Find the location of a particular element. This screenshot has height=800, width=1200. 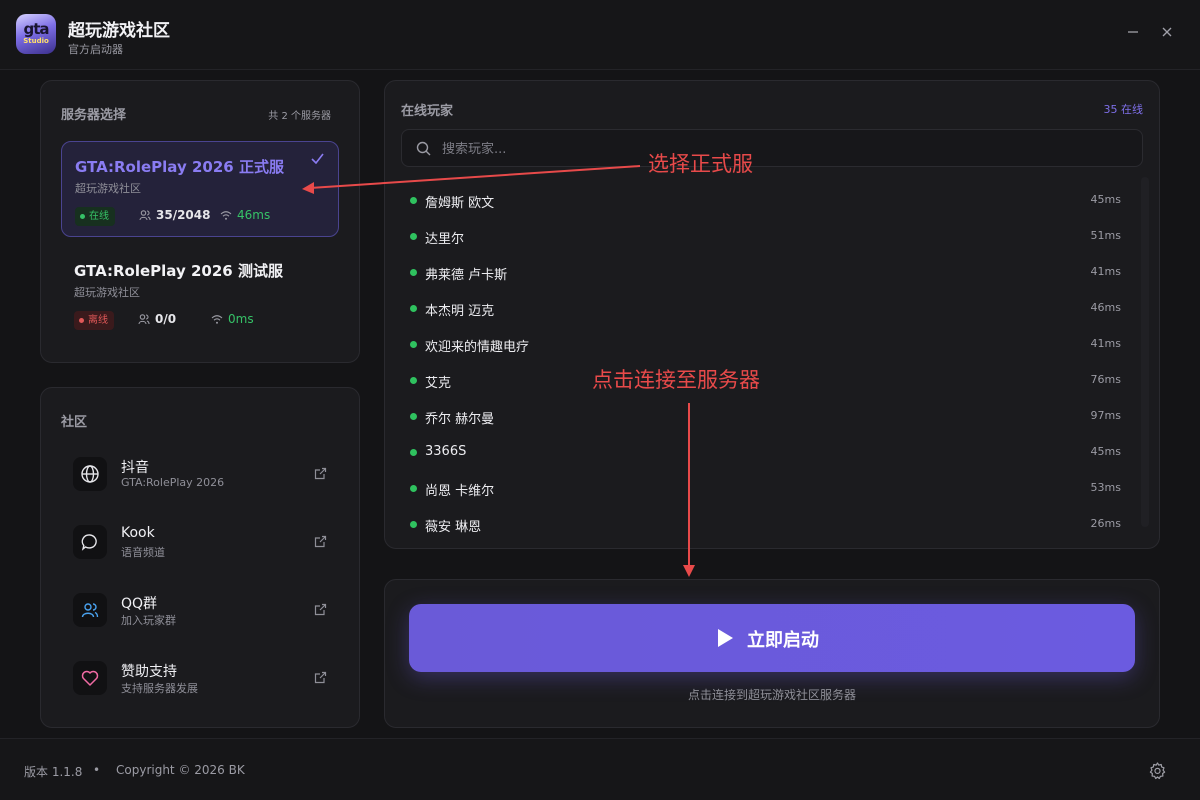

annotation-click-connect: 点击连接至服务器 is located at coordinates (676, 380).